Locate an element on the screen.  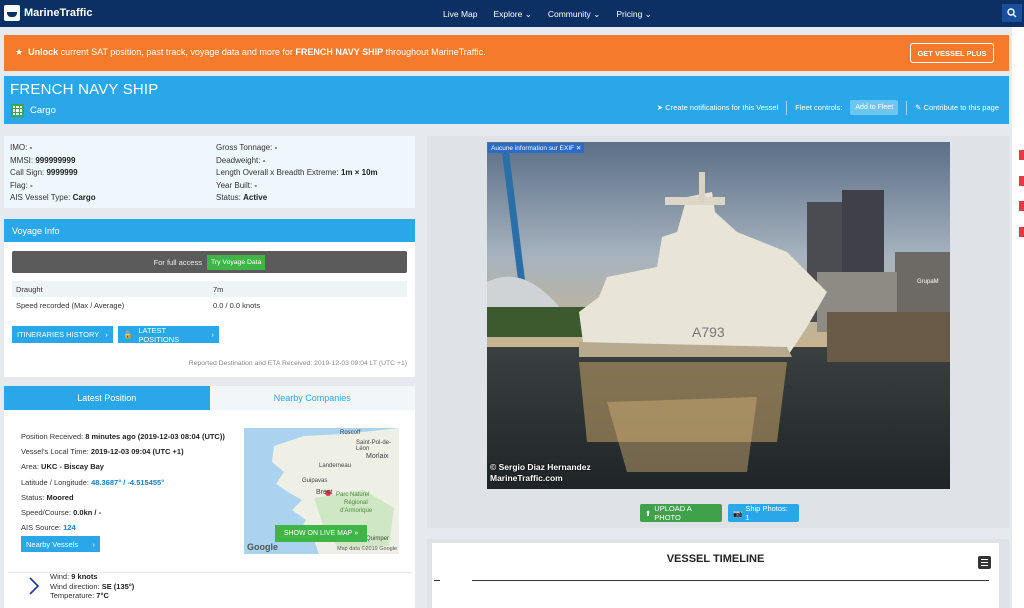
exif-tag: Aucune information sur EXIF ✕ is located at coordinates (536, 148).